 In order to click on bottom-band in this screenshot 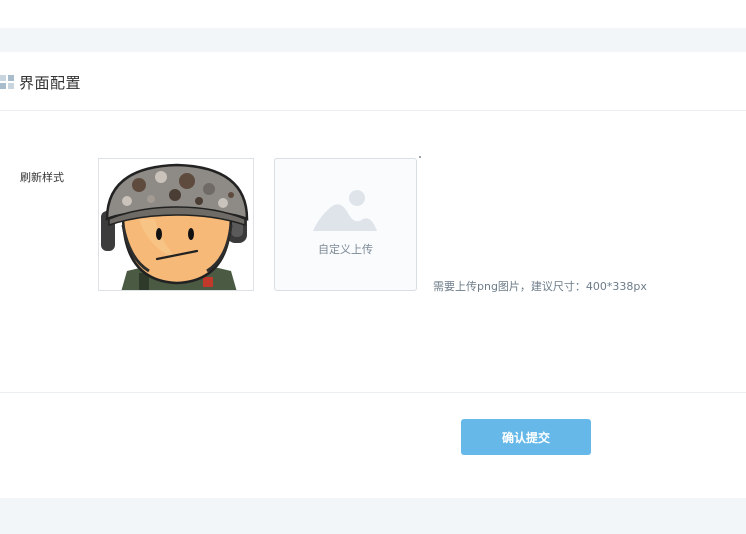, I will do `click(373, 516)`.